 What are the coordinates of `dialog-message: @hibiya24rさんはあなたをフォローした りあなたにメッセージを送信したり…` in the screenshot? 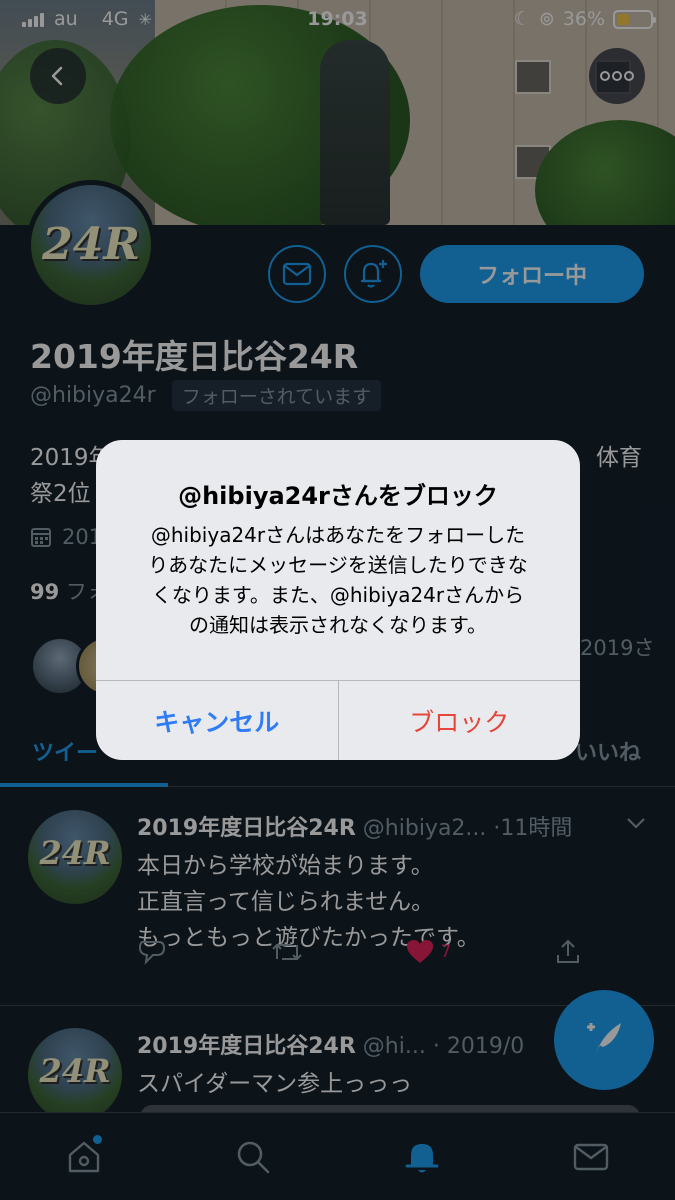 It's located at (338, 580).